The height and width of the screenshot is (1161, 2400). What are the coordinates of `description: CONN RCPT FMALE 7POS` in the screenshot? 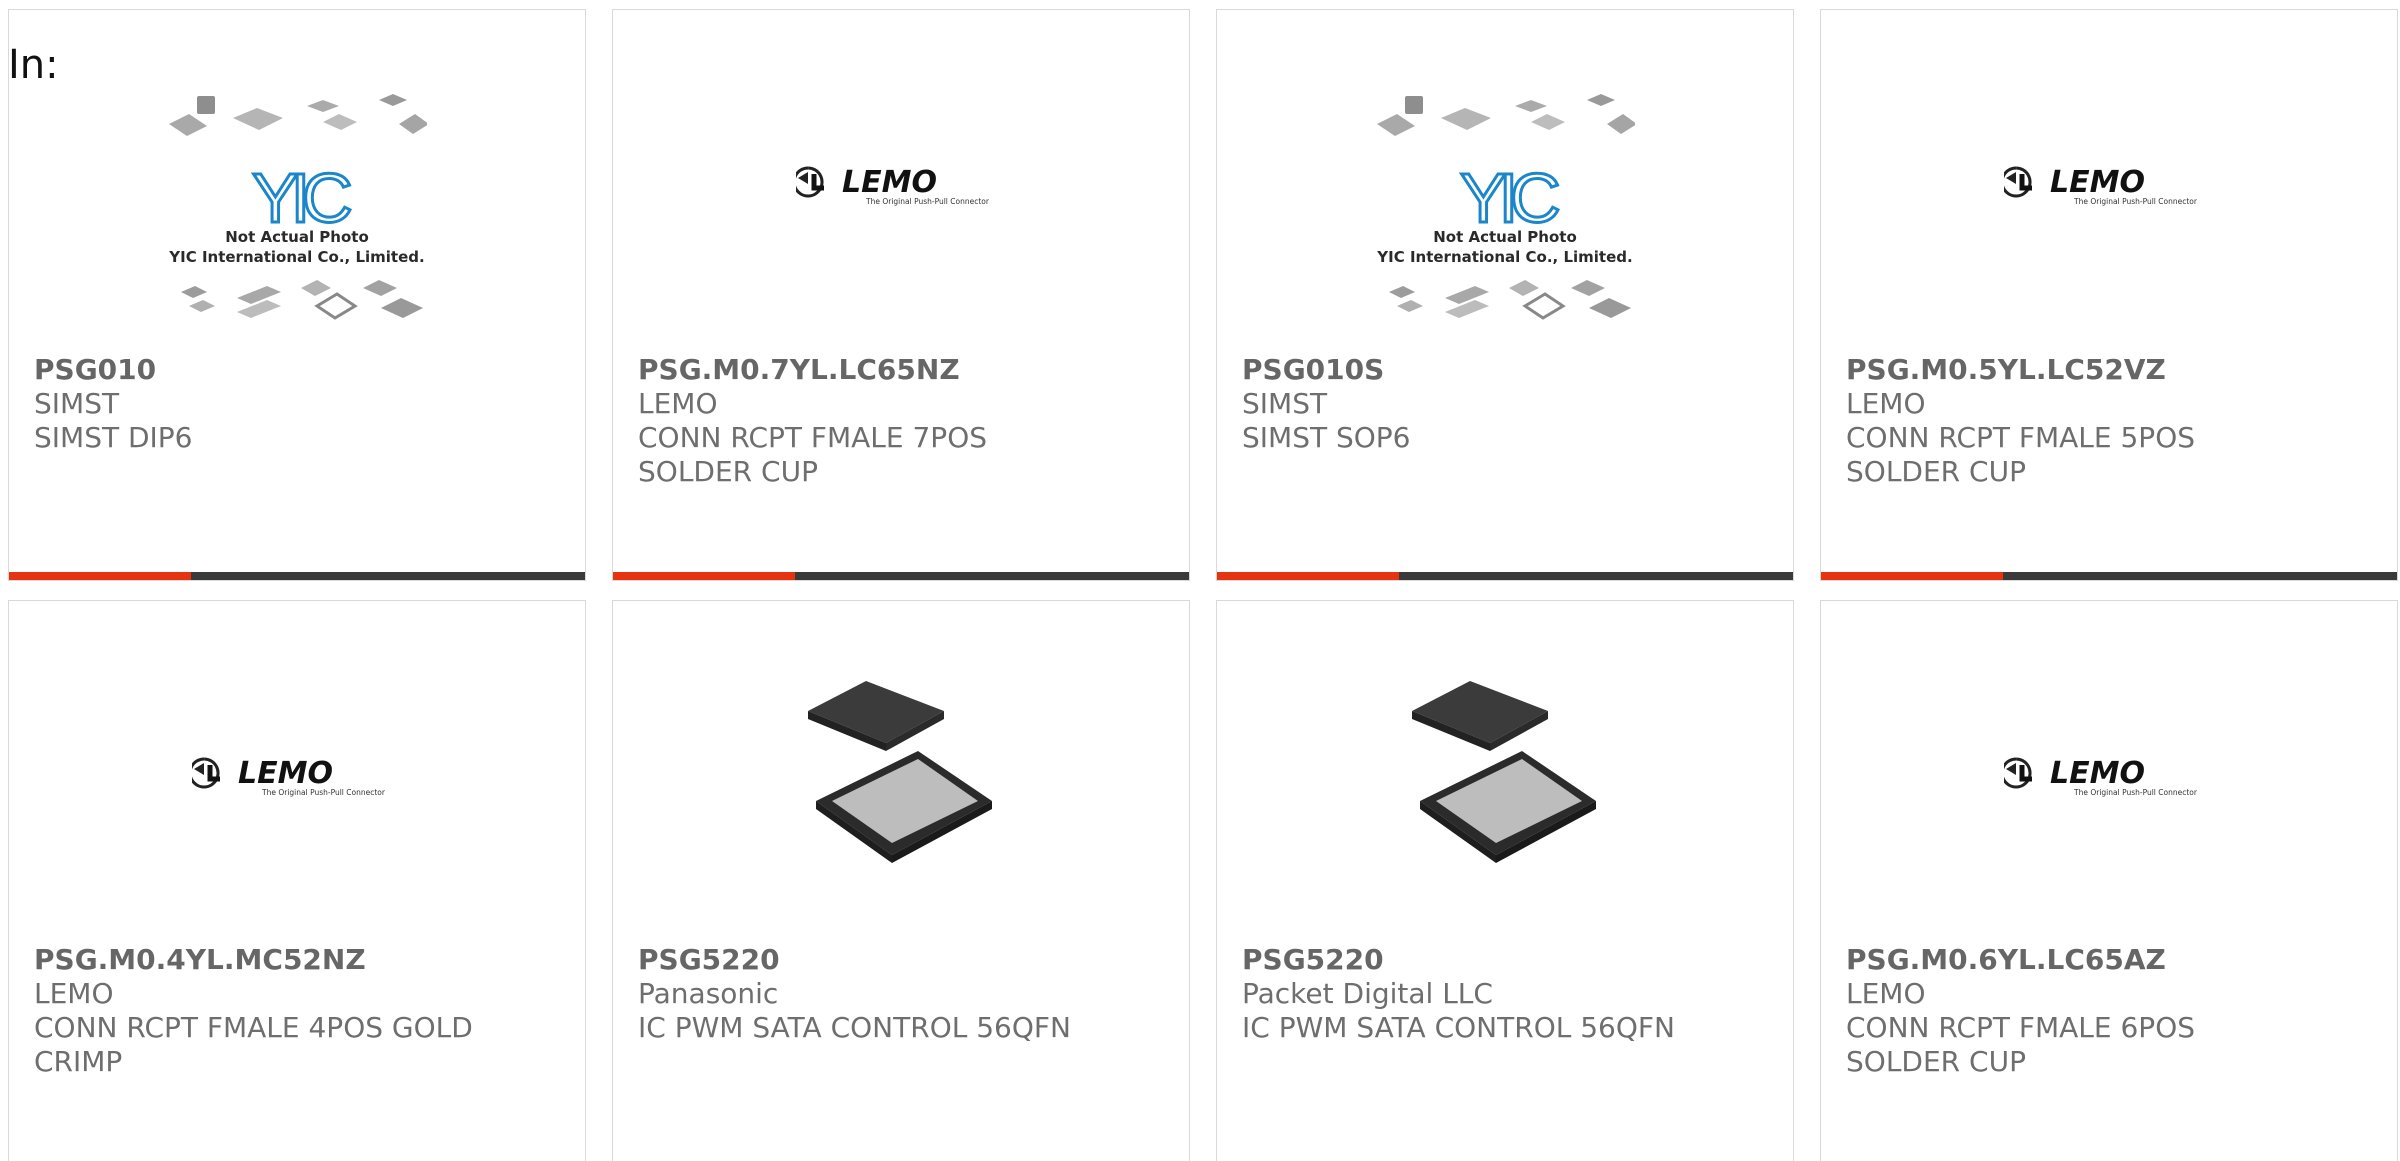 It's located at (813, 437).